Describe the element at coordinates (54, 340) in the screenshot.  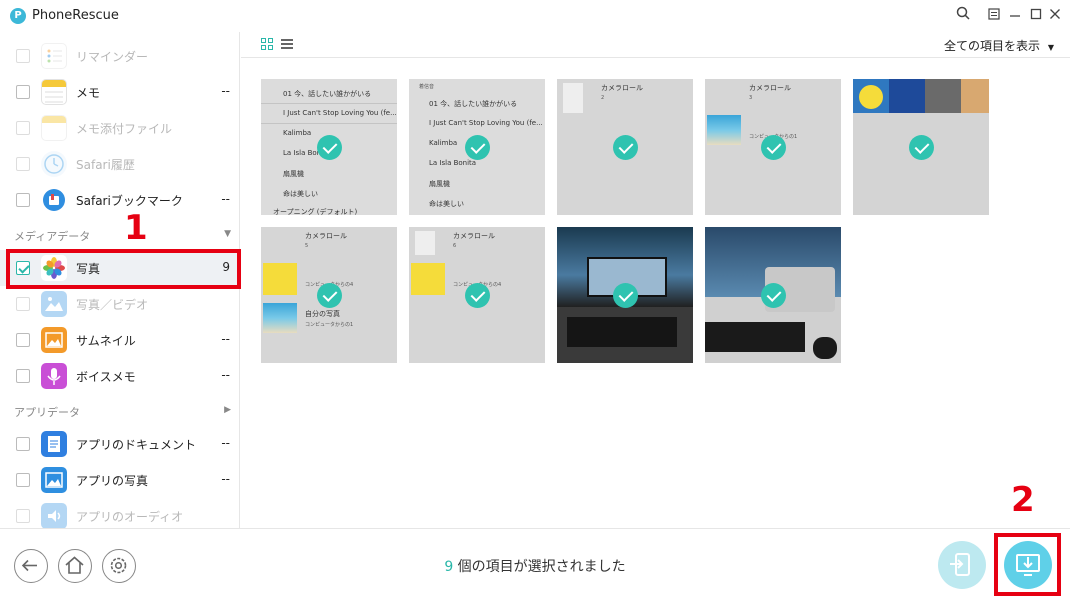
I see `thumbnail-icon` at that location.